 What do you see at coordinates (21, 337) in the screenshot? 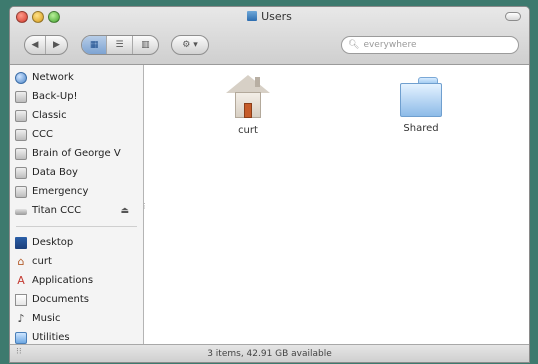
I see `utilities-folder-icon` at bounding box center [21, 337].